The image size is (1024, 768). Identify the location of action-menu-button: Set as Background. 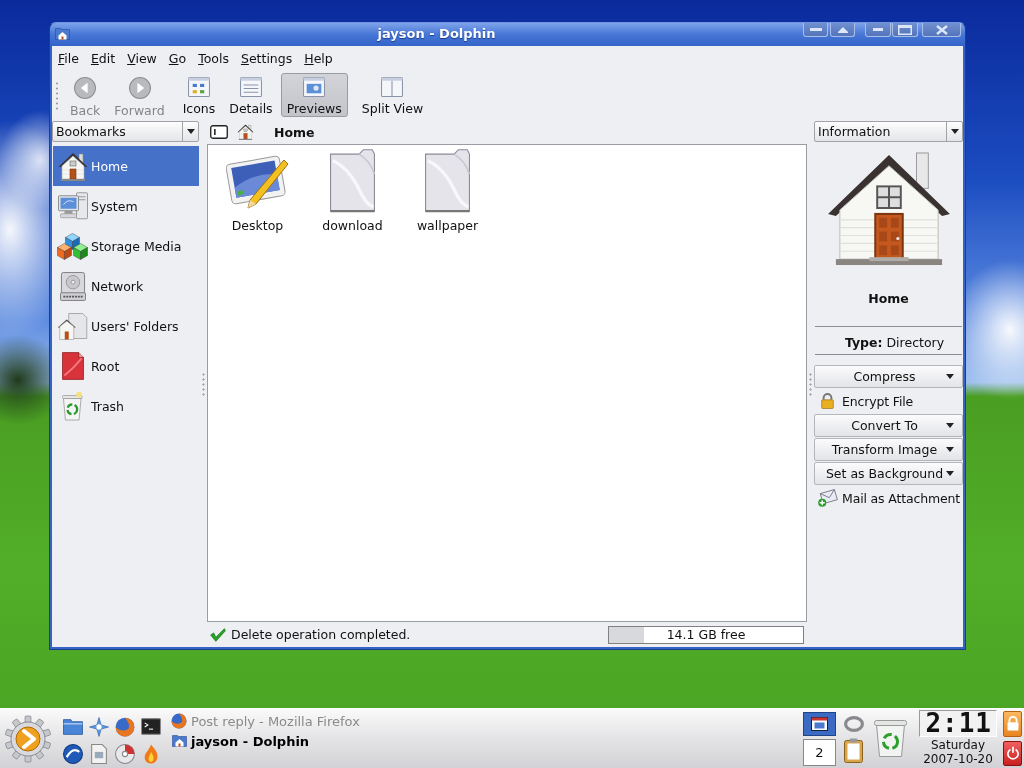
(888, 473).